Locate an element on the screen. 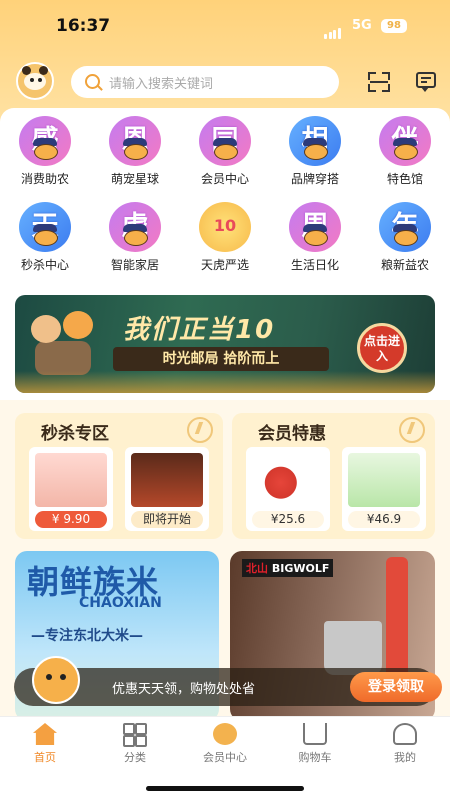 The height and width of the screenshot is (801, 450). promo-pinyin: CHAOXIAN is located at coordinates (120, 603).